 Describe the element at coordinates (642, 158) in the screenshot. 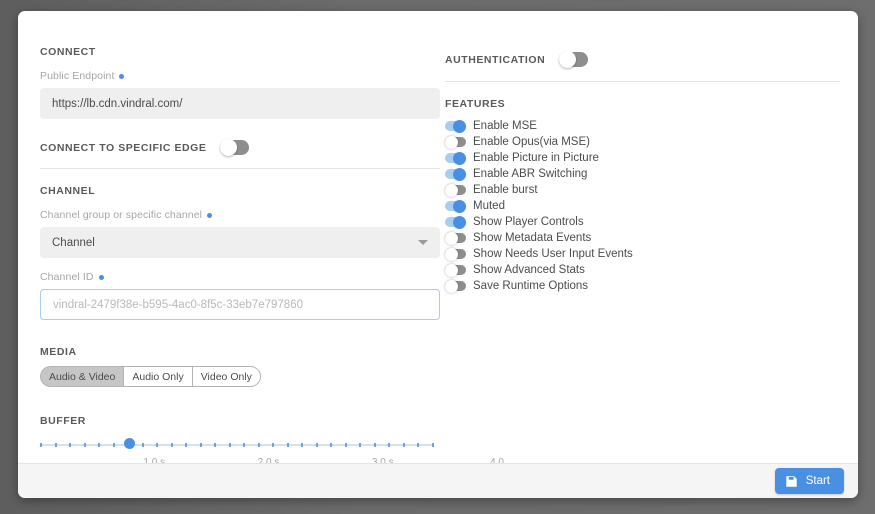

I see `feature-row: Enable Picture in Picture` at that location.